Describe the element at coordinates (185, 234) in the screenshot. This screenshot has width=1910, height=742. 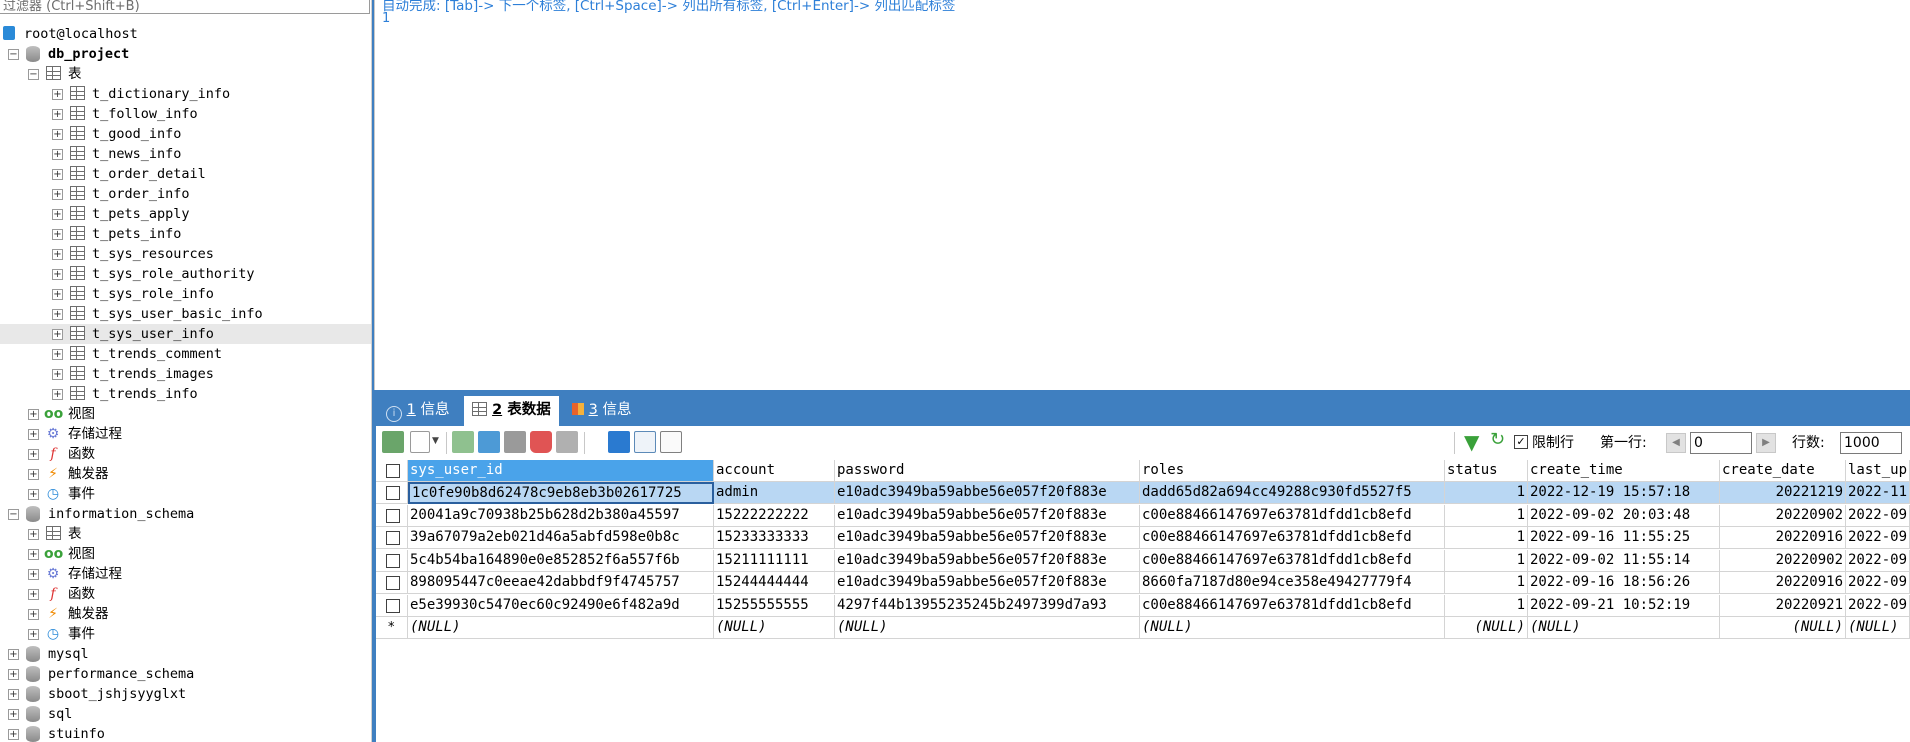
I see `tree-table-t_pets_info: + t_pets_info` at that location.